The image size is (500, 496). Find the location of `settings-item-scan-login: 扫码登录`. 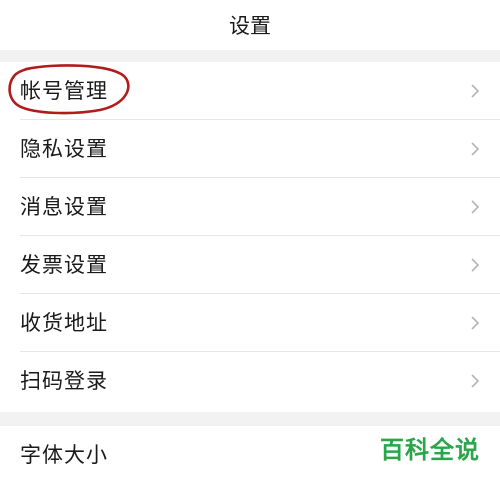

settings-item-scan-login: 扫码登录 is located at coordinates (250, 381).